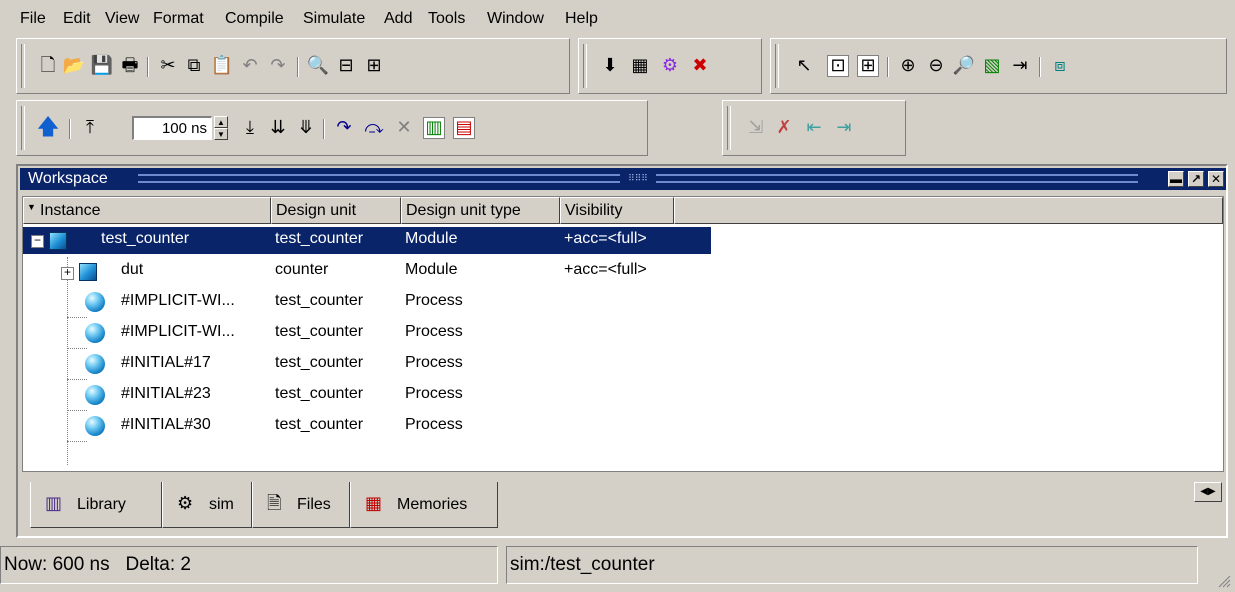 This screenshot has width=1235, height=592. What do you see at coordinates (96, 505) in the screenshot?
I see `tab-library: ▥ Library` at bounding box center [96, 505].